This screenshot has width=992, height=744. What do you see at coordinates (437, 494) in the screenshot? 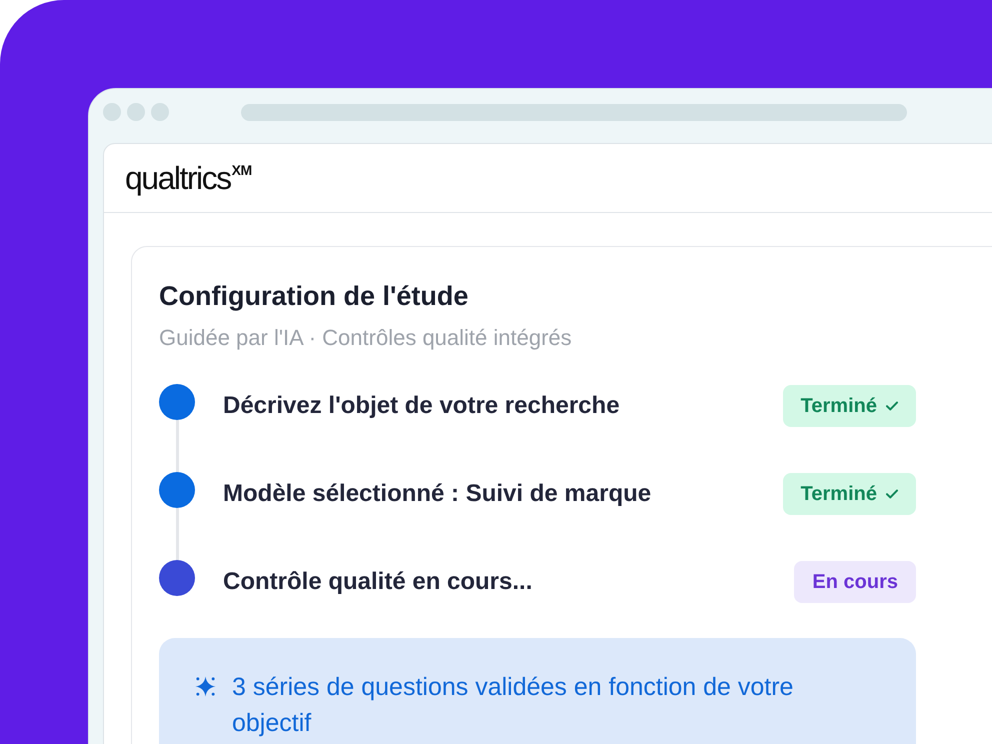
I see `step-label: Modèle sélectionné : Suivi de marque` at bounding box center [437, 494].